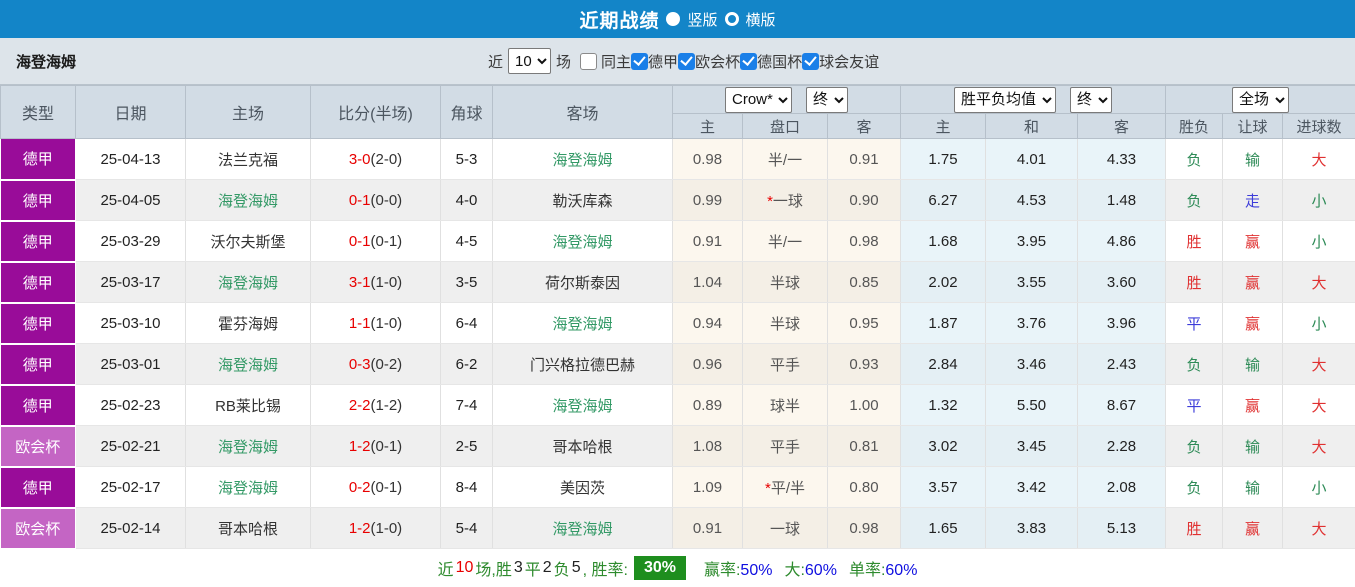 The width and height of the screenshot is (1355, 587). Describe the element at coordinates (779, 61) in the screenshot. I see `checkbox-label-德国杯: 德国杯` at that location.